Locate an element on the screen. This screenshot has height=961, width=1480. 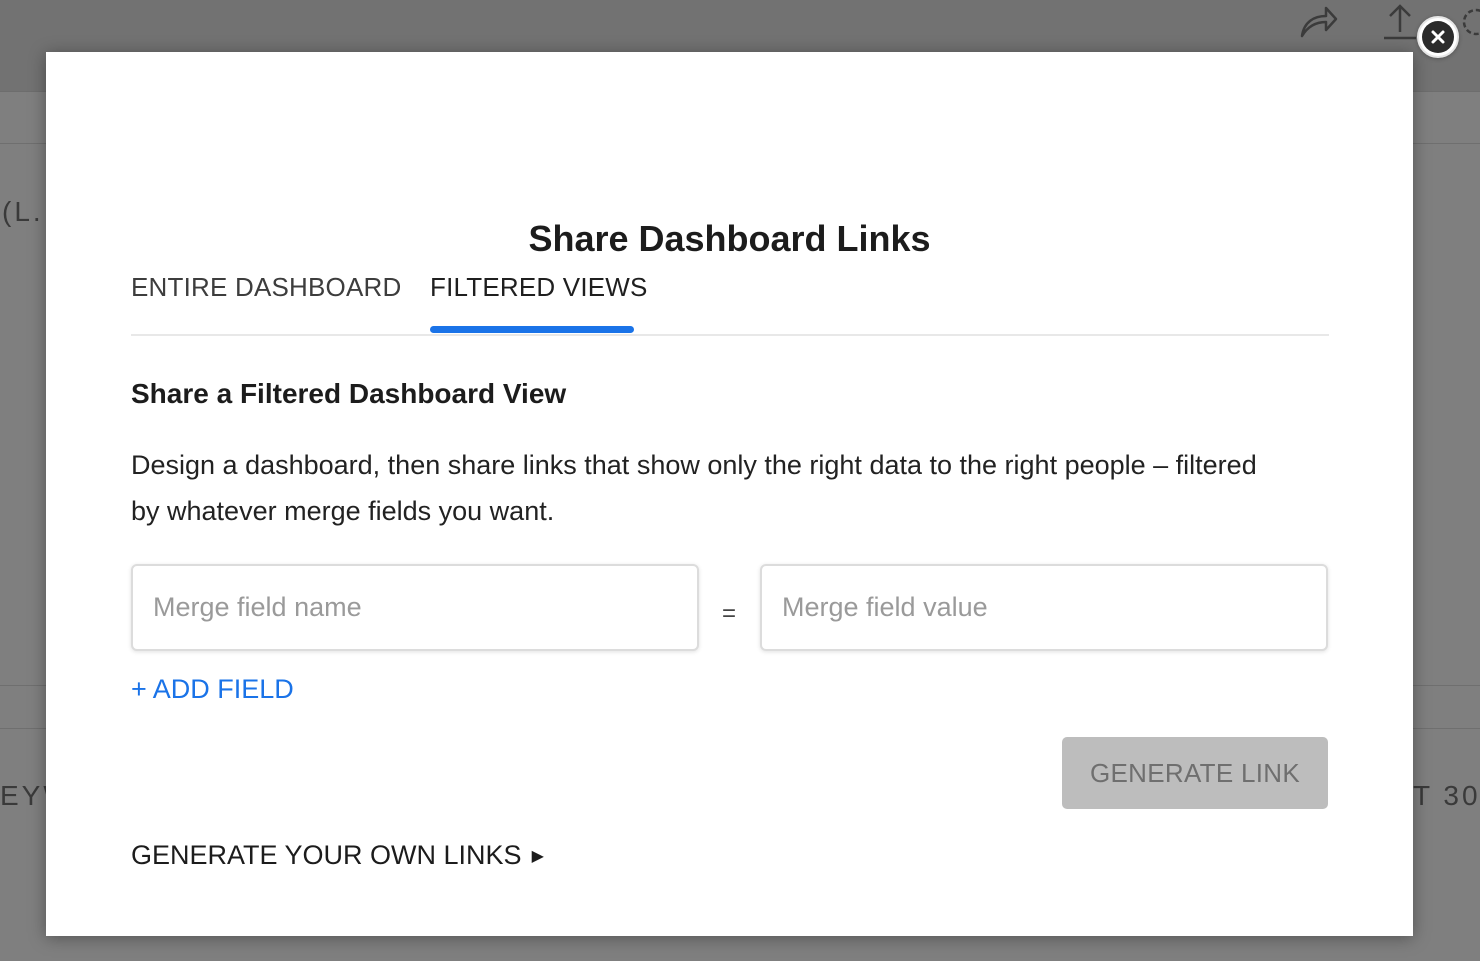
share-arrow-icon is located at coordinates (1318, 22).